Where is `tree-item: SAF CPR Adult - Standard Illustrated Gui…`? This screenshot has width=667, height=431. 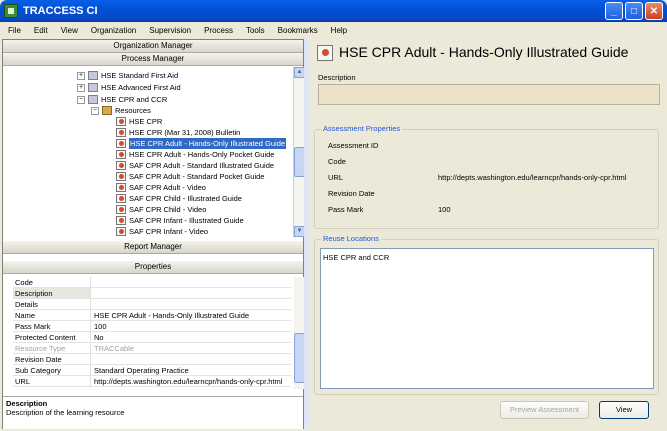 tree-item: SAF CPR Adult - Standard Illustrated Gui… is located at coordinates (195, 165).